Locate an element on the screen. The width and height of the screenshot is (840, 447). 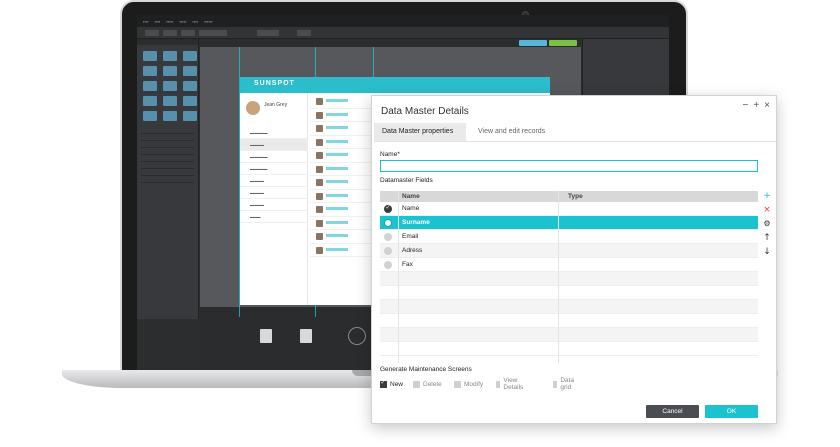
gear-icon: ⚙ is located at coordinates (767, 224).